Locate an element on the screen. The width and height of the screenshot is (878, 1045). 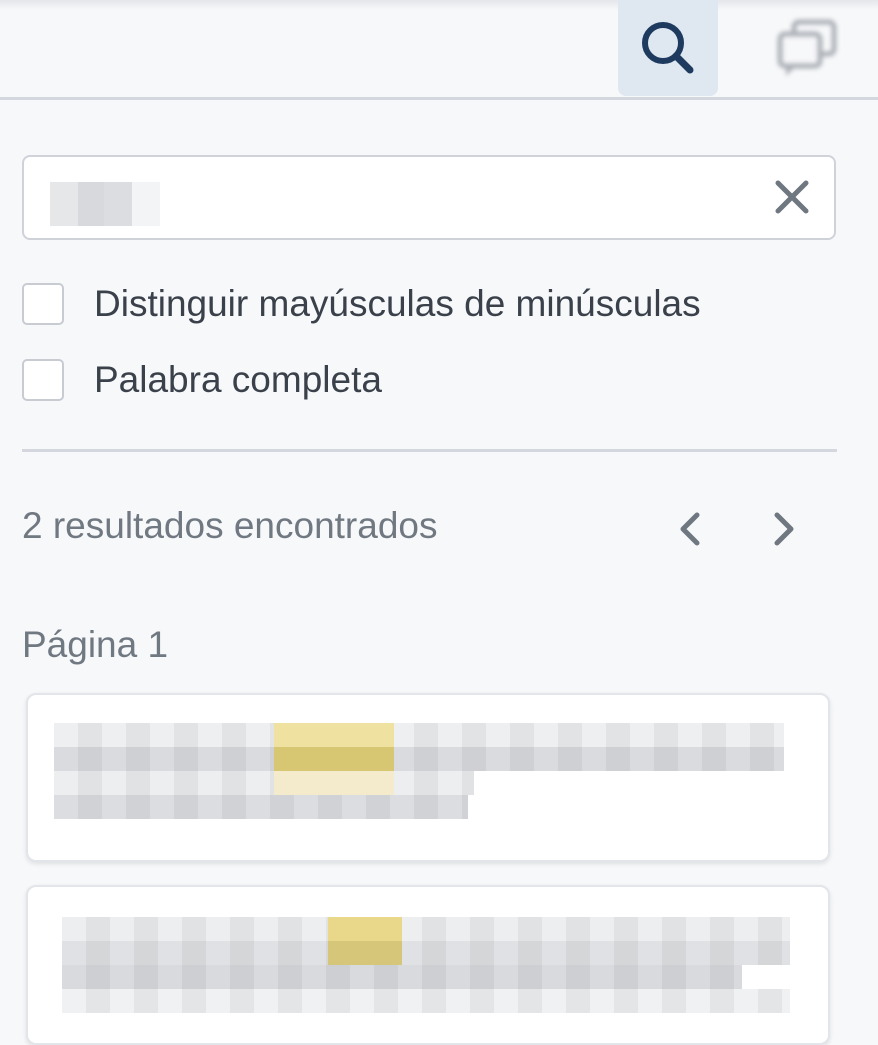
previous-result-button is located at coordinates (690, 529).